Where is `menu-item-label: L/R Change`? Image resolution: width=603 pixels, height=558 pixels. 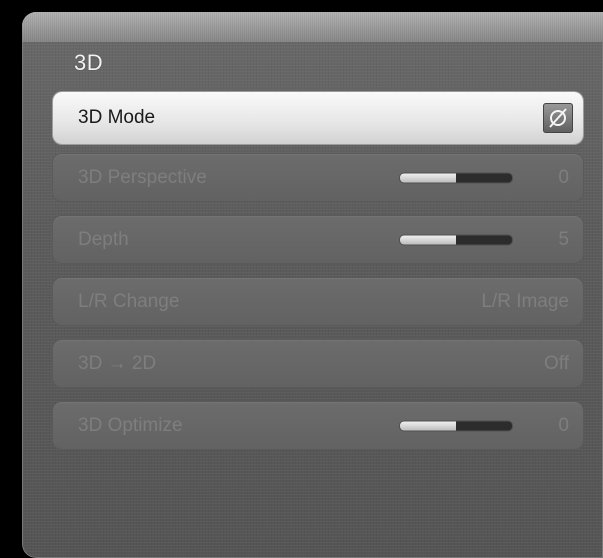 menu-item-label: L/R Change is located at coordinates (129, 301).